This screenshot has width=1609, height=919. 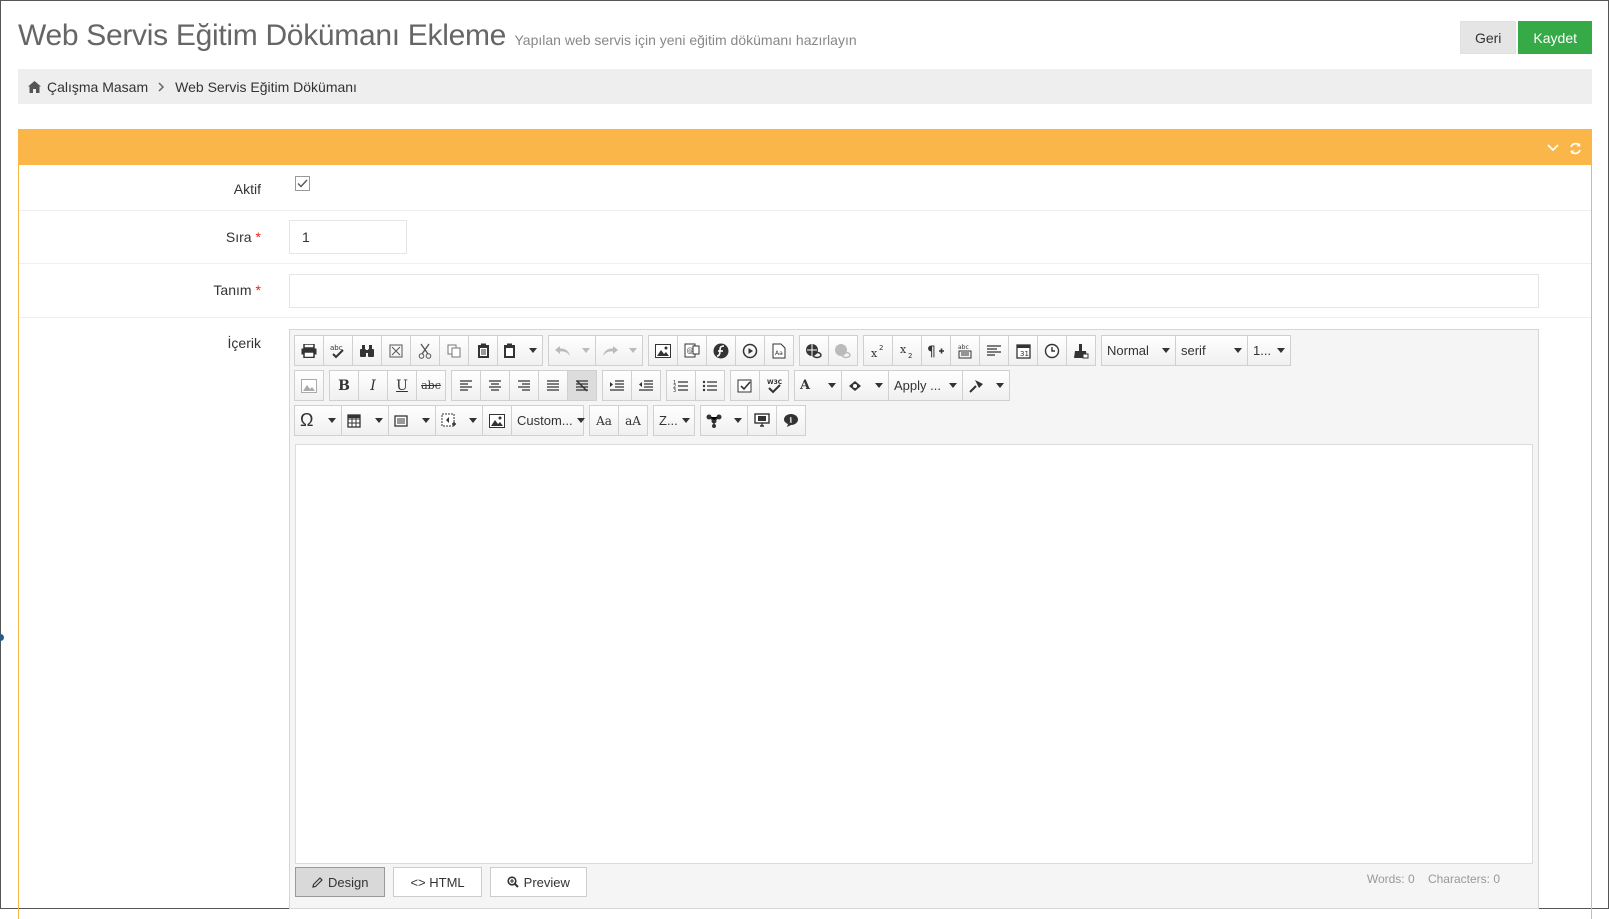 What do you see at coordinates (309, 385) in the screenshot?
I see `image-map-icon` at bounding box center [309, 385].